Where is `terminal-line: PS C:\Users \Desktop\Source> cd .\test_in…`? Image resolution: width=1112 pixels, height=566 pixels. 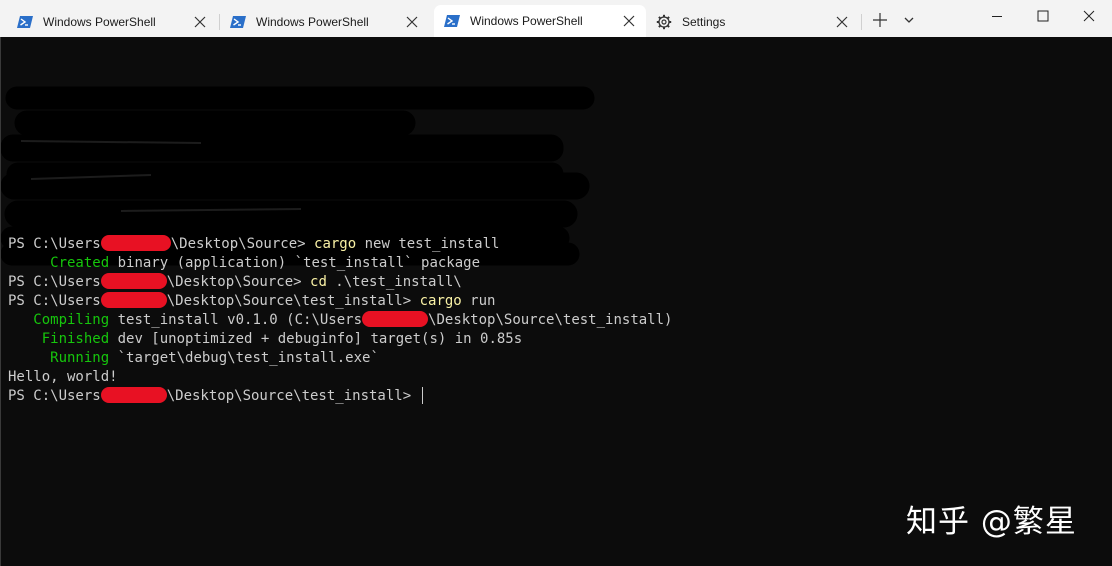
terminal-line: PS C:\Users \Desktop\Source> cd .\test_in… is located at coordinates (235, 282).